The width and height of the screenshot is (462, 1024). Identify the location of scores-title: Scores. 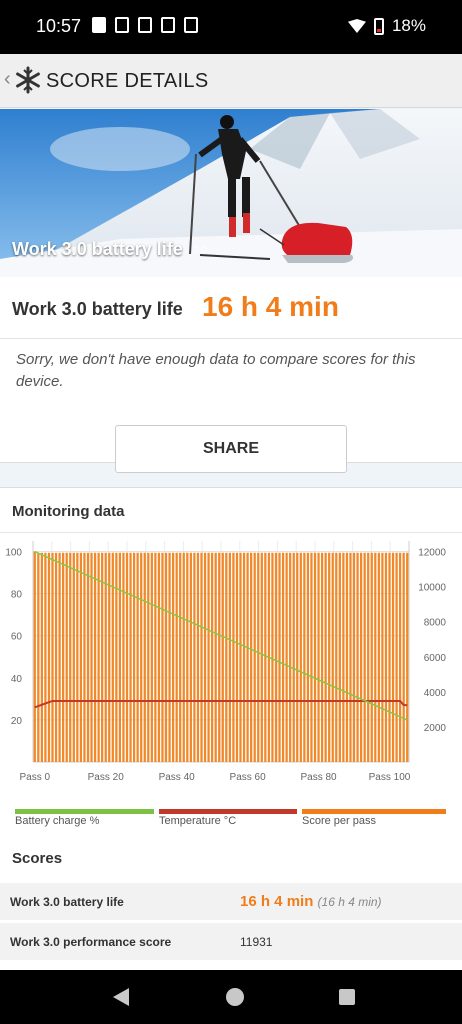
(37, 858).